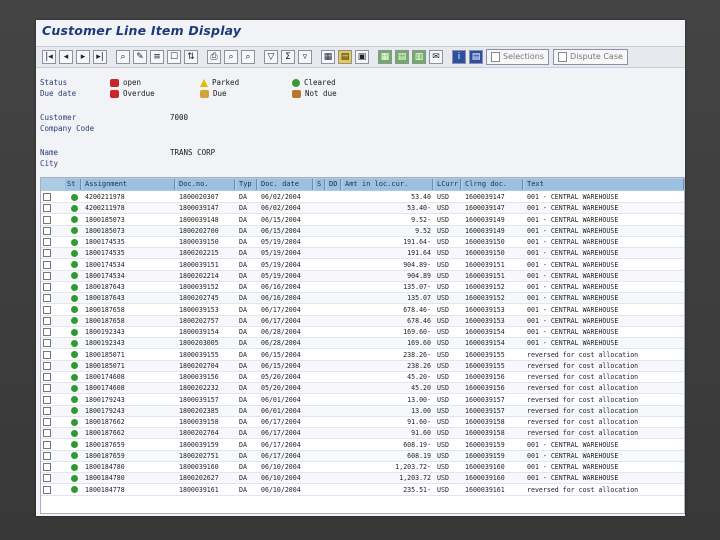 This screenshot has height=540, width=720. Describe the element at coordinates (485, 332) in the screenshot. I see `table-cell: 1600039154` at that location.